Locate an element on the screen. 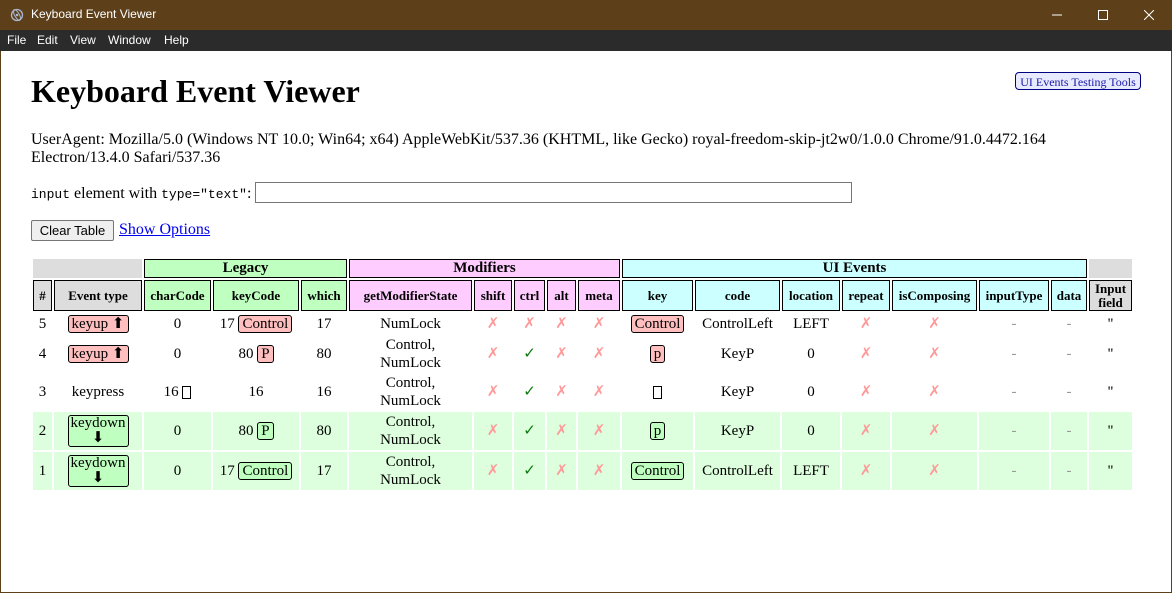  menu-view: View is located at coordinates (83, 40).